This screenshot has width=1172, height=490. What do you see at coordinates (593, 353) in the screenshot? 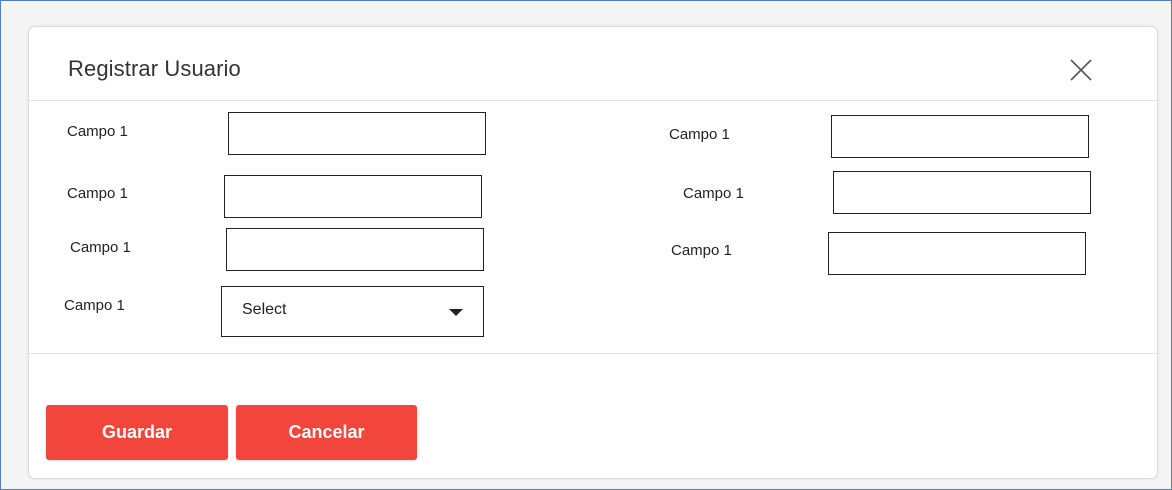
I see `footer-divider` at bounding box center [593, 353].